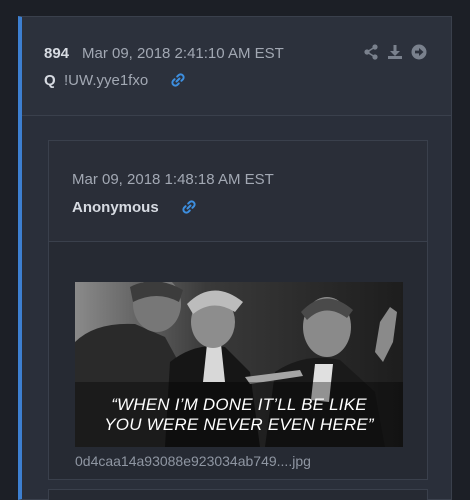 The image size is (470, 500). I want to click on download-icon, so click(395, 52).